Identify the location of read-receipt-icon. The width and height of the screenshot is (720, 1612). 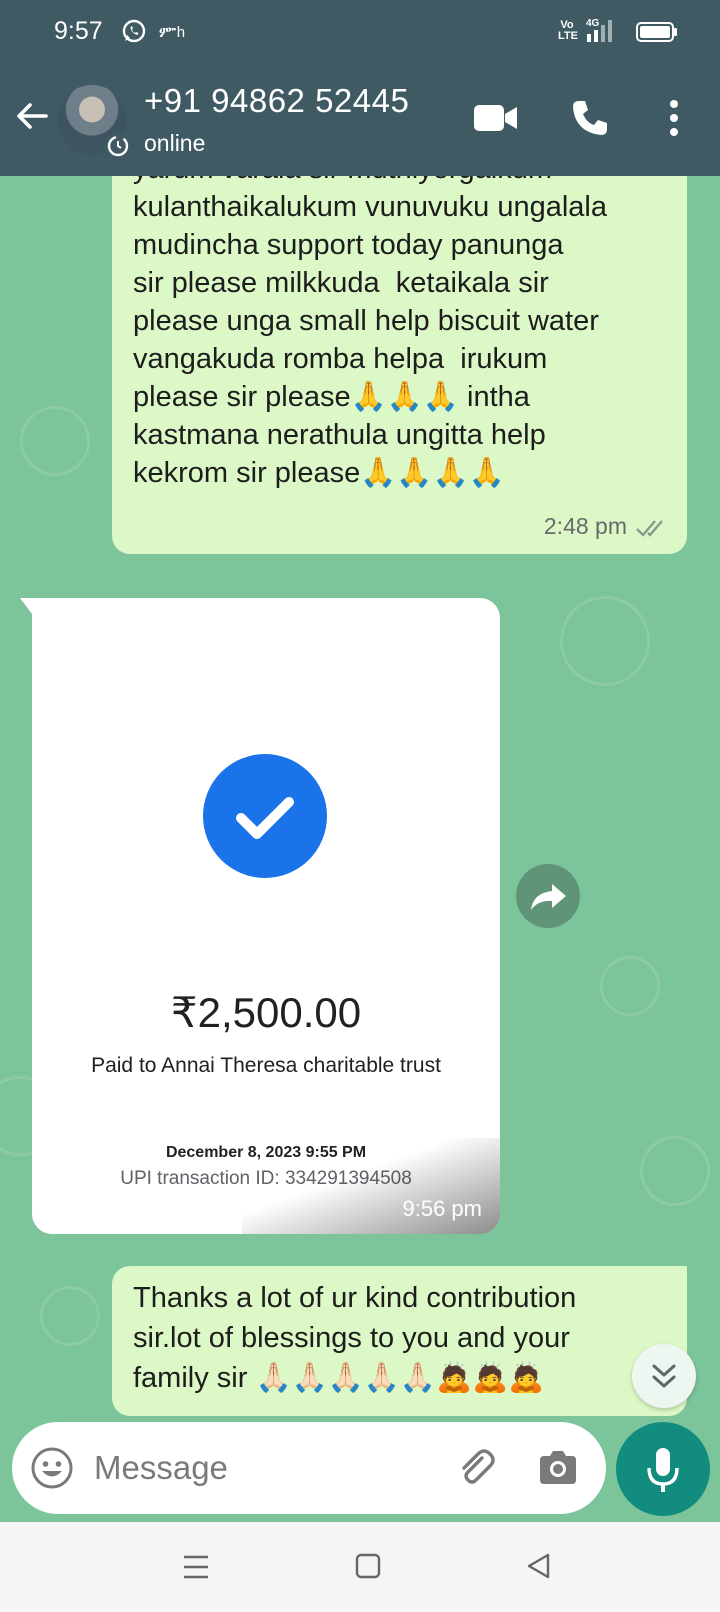
(649, 528).